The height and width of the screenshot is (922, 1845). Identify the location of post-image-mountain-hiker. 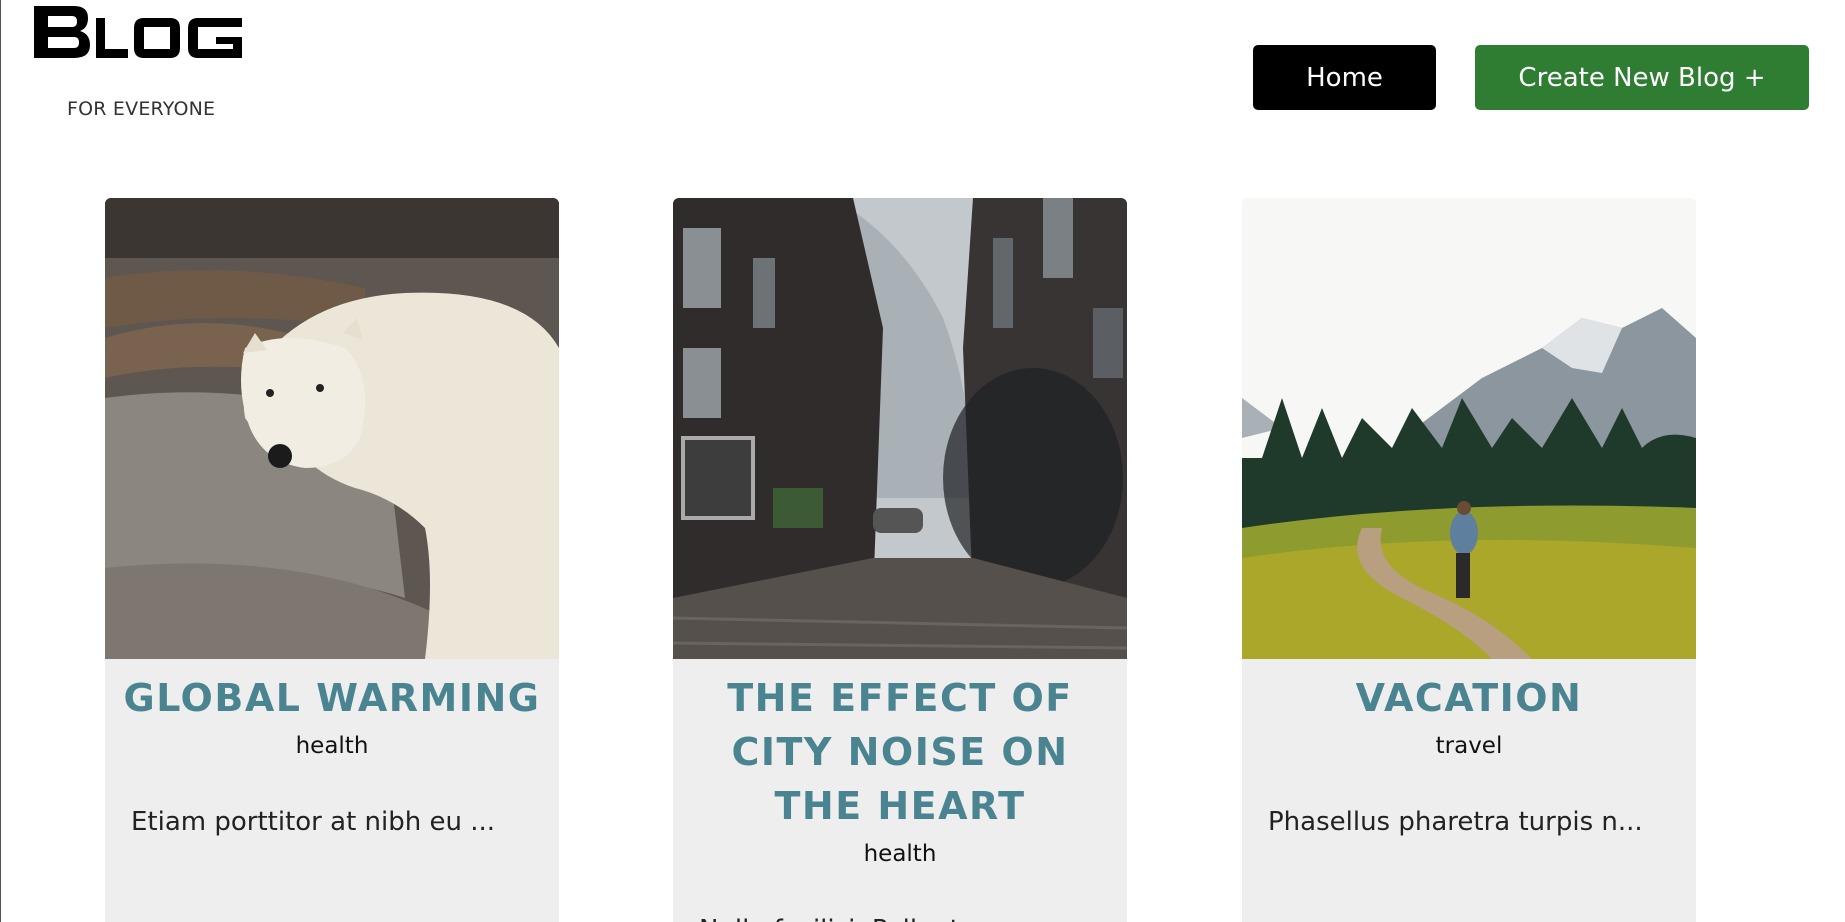
(1469, 428).